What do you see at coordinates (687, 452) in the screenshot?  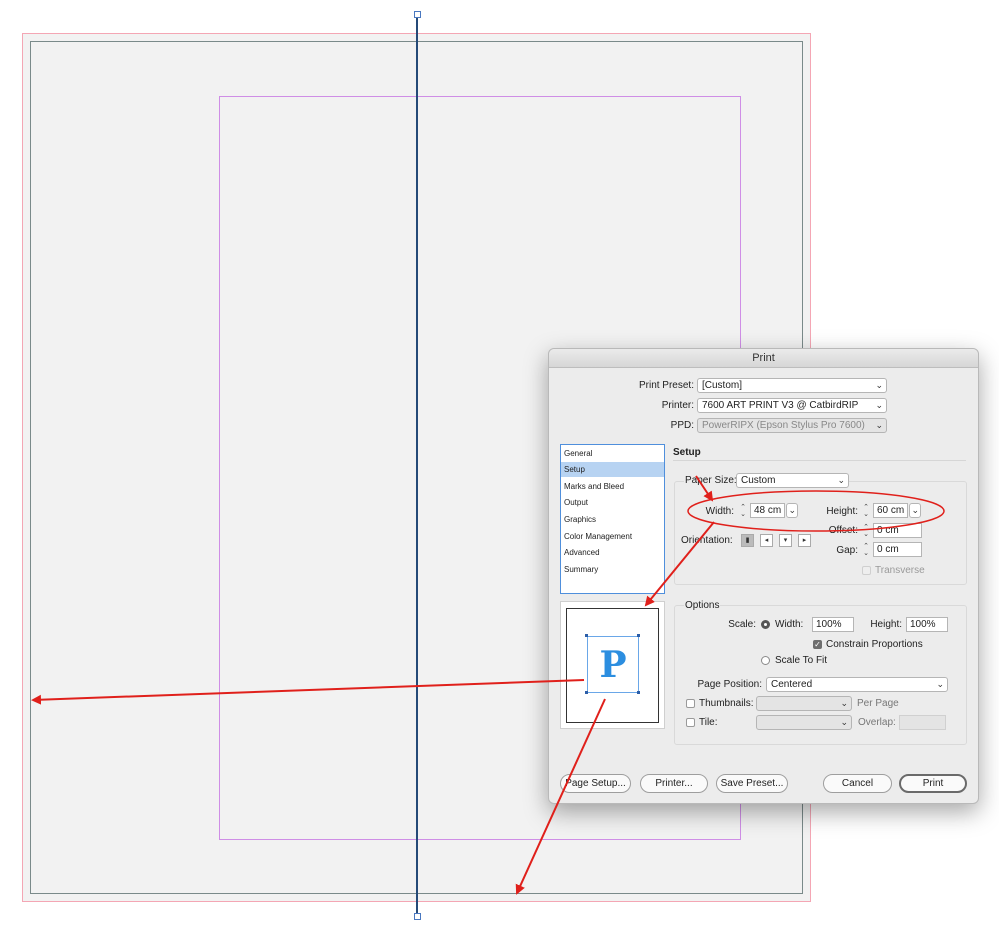 I see `setup-section-title: Setup` at bounding box center [687, 452].